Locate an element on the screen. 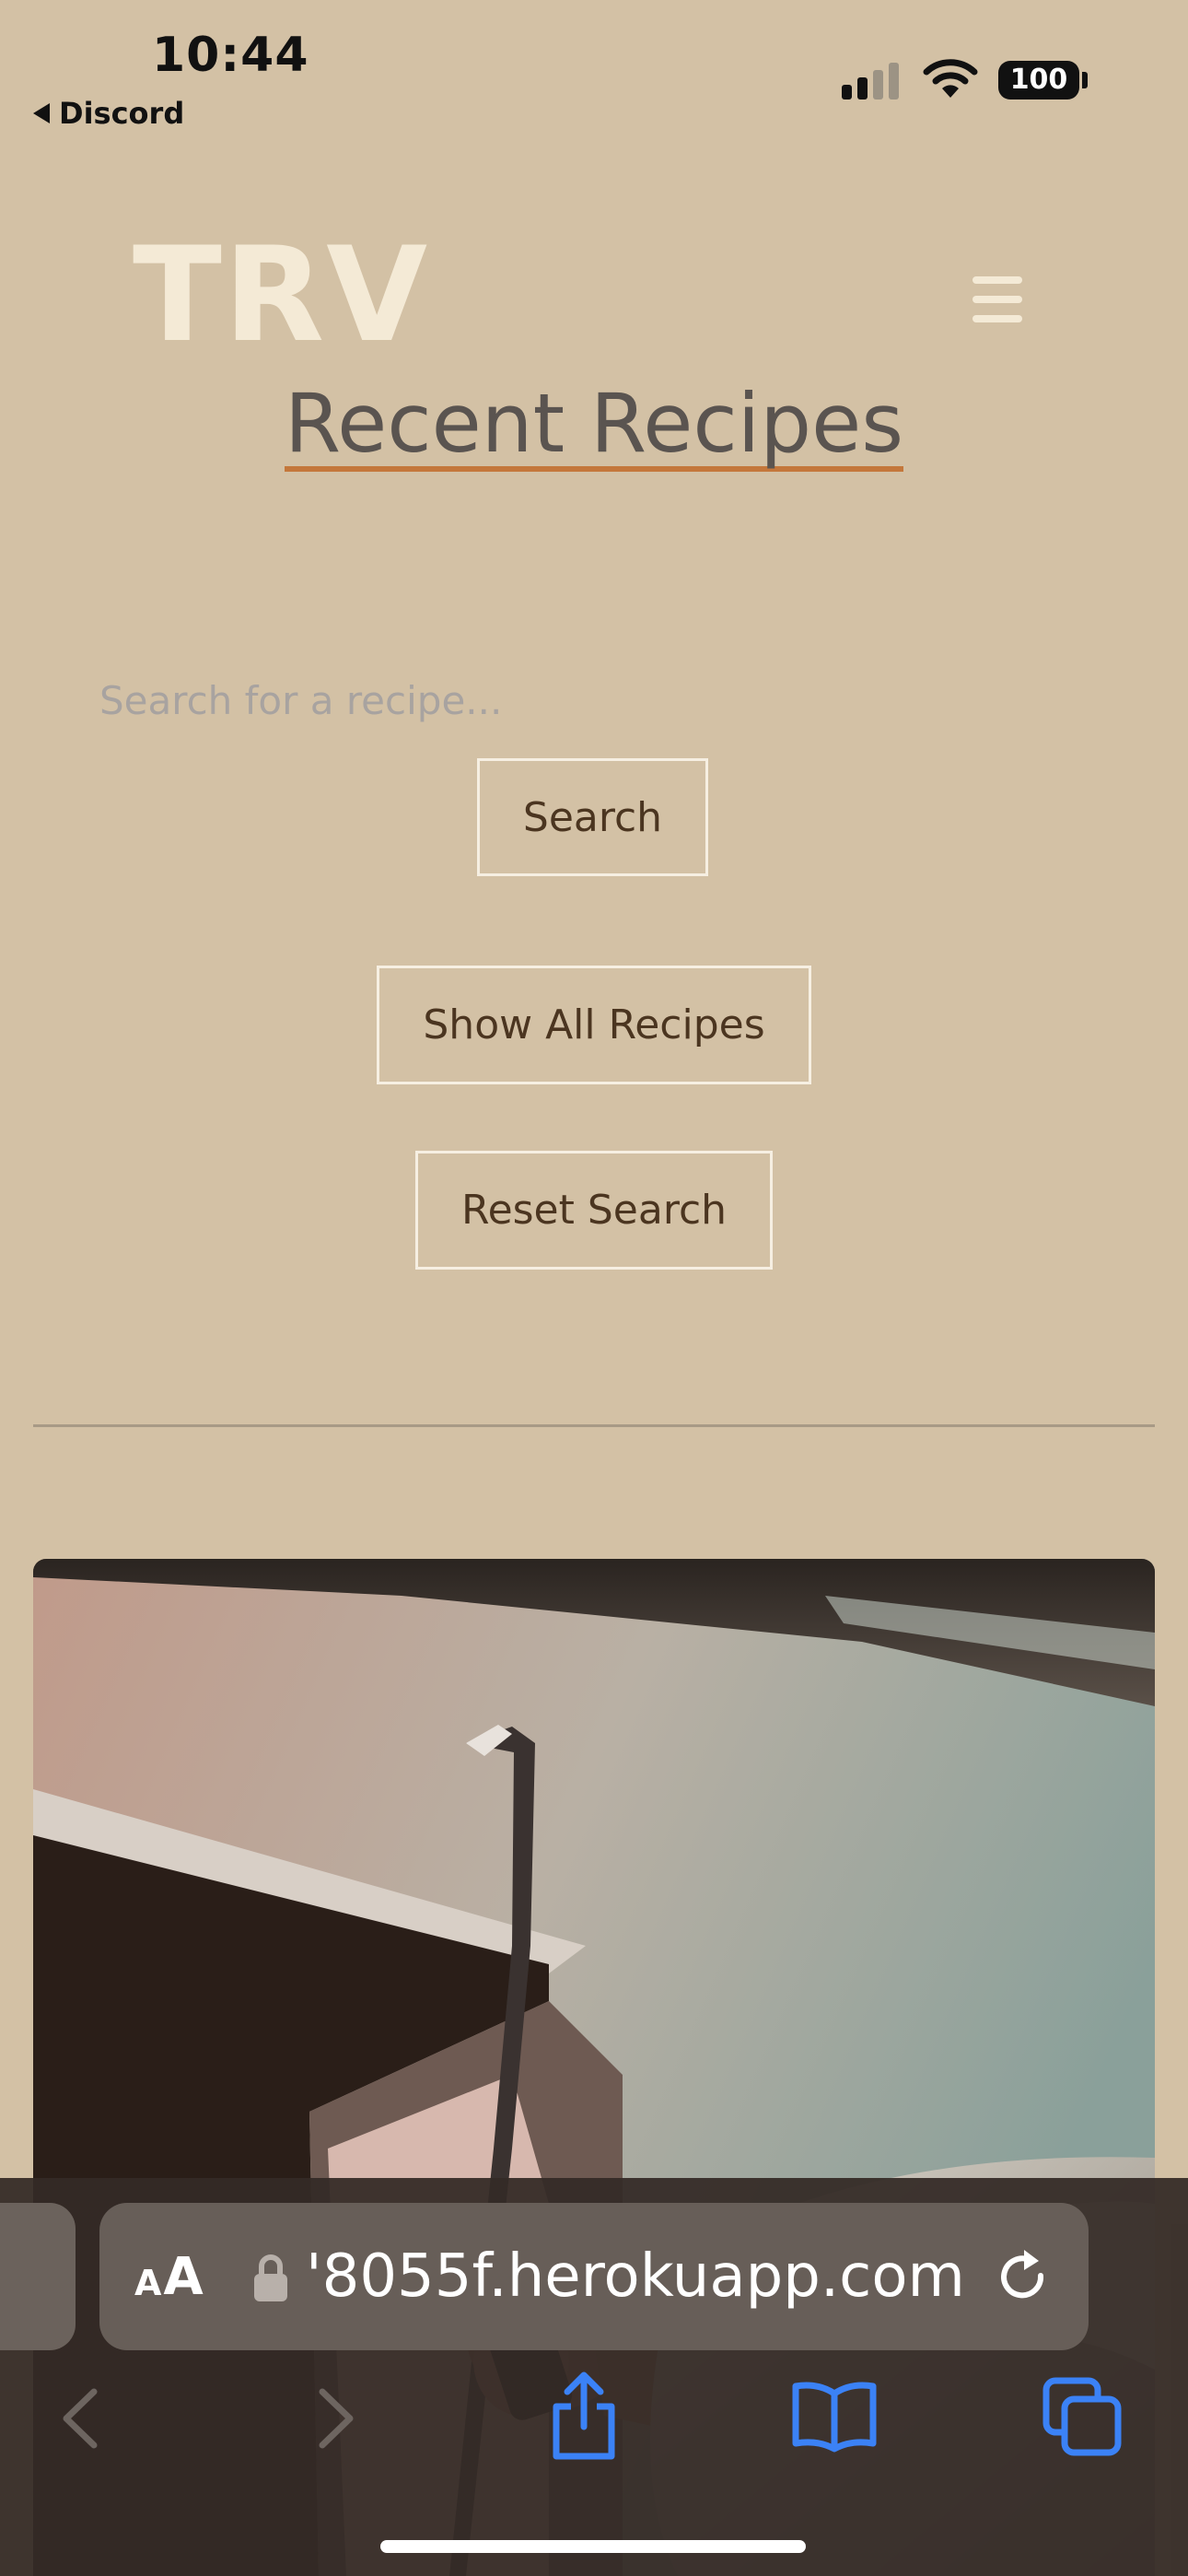 This screenshot has width=1188, height=2576. site-logo: TRV is located at coordinates (281, 295).